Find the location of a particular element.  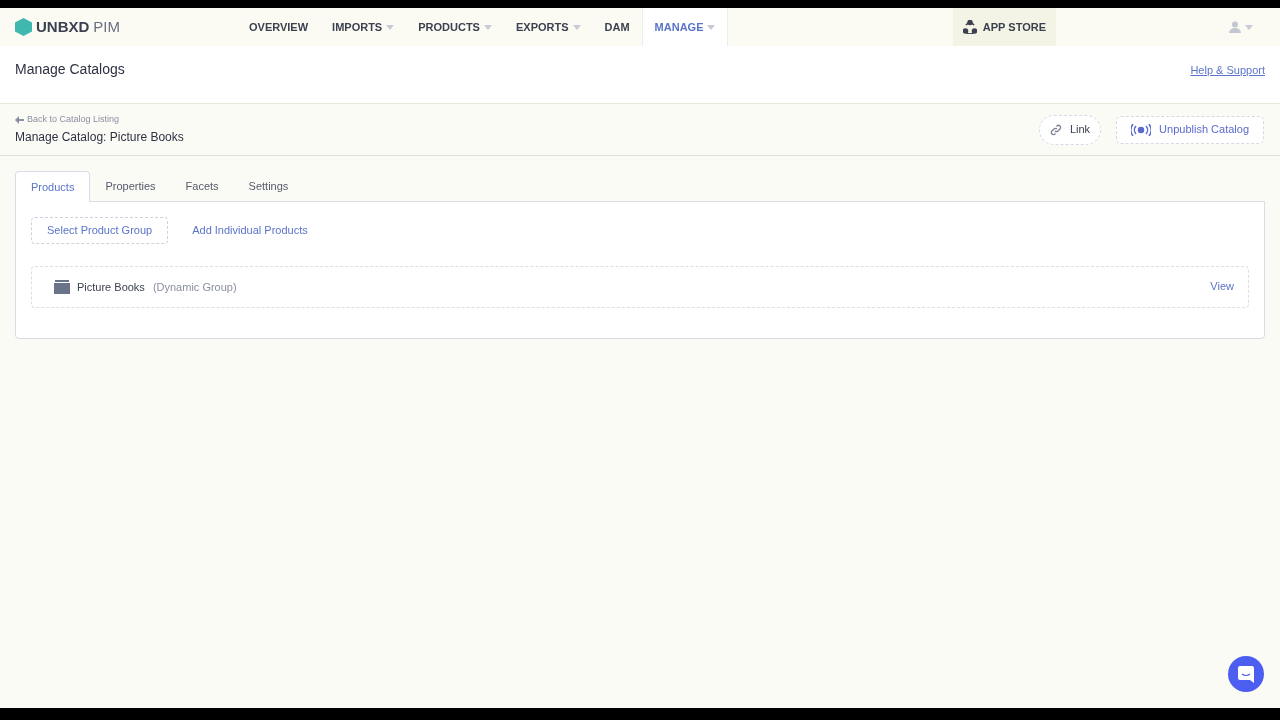

chat-icon is located at coordinates (1246, 674).